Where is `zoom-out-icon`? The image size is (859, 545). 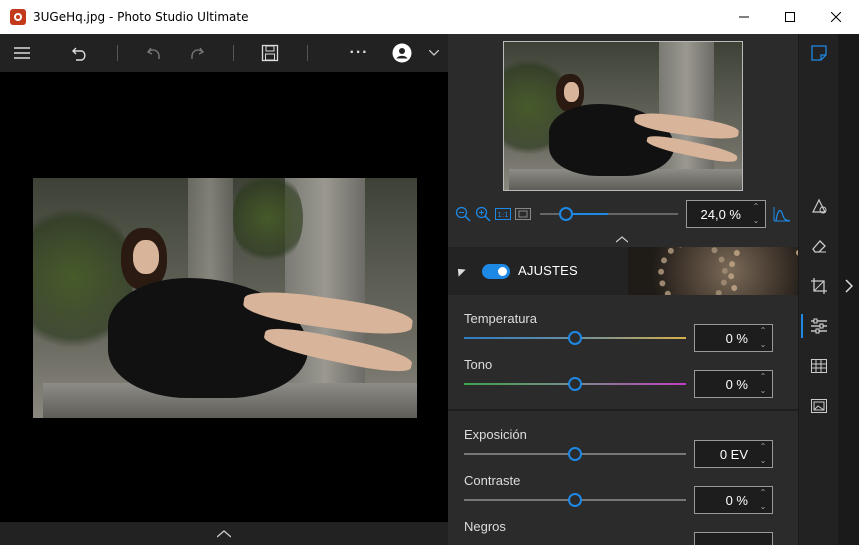 zoom-out-icon is located at coordinates (463, 214).